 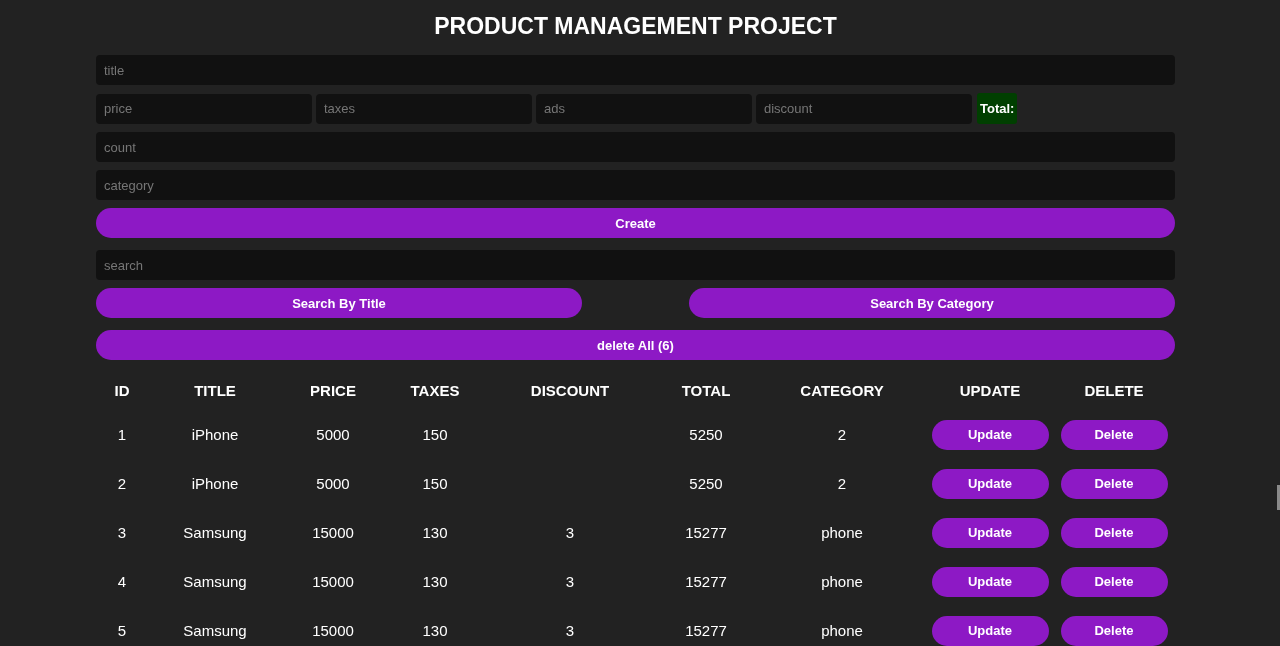 What do you see at coordinates (435, 390) in the screenshot?
I see `column-header: TAXES` at bounding box center [435, 390].